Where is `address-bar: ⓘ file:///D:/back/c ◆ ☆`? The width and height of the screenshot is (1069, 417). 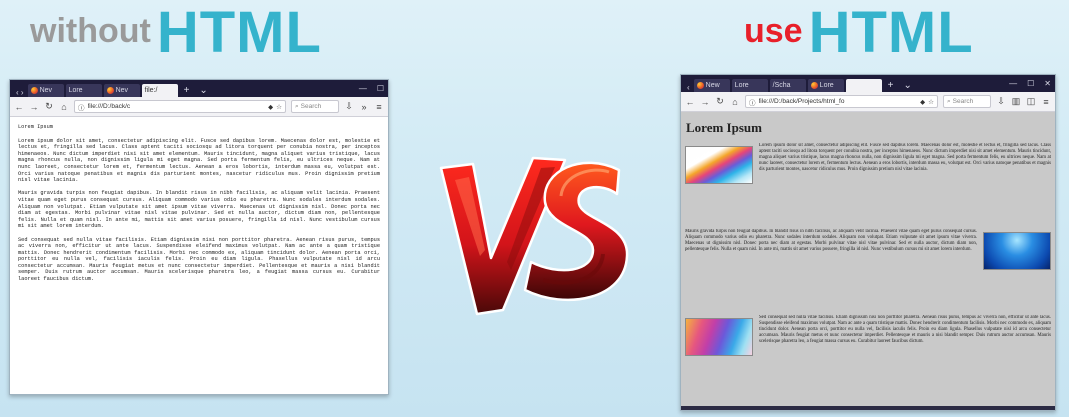 address-bar: ⓘ file:///D:/back/c ◆ ☆ is located at coordinates (180, 106).